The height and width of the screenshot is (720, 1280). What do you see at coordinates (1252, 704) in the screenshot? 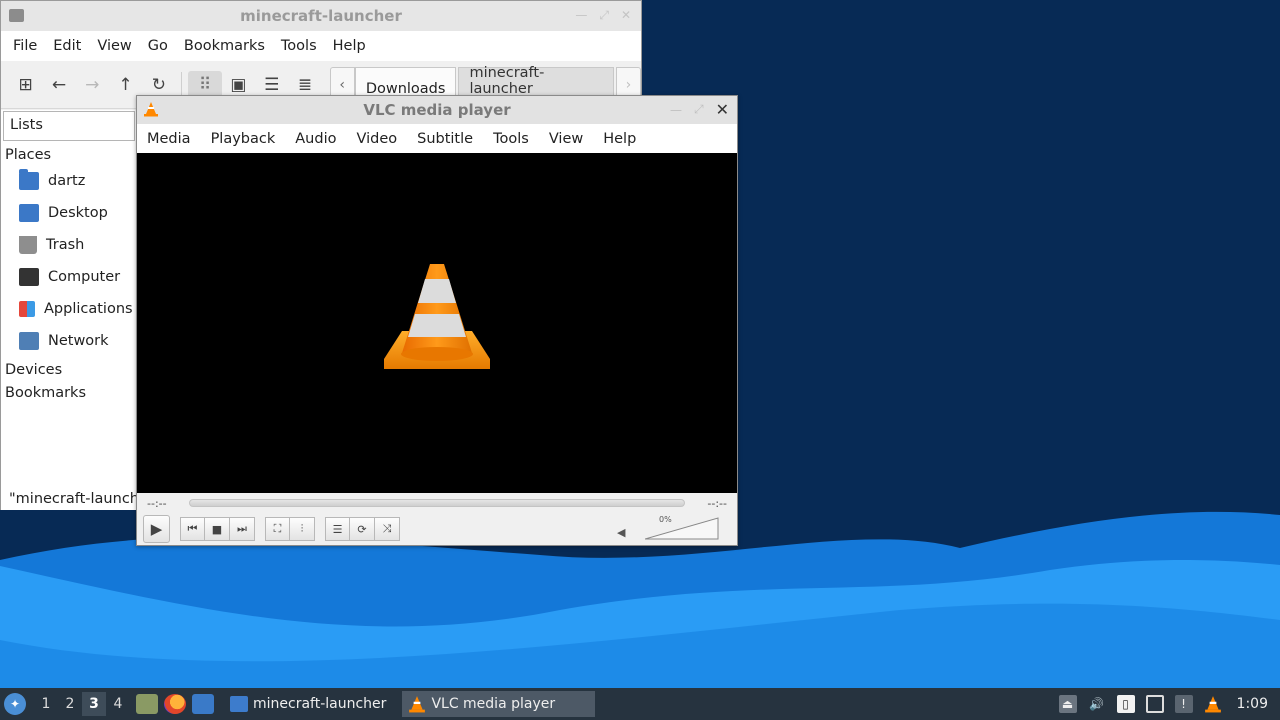
I see `clock: 1:09` at bounding box center [1252, 704].